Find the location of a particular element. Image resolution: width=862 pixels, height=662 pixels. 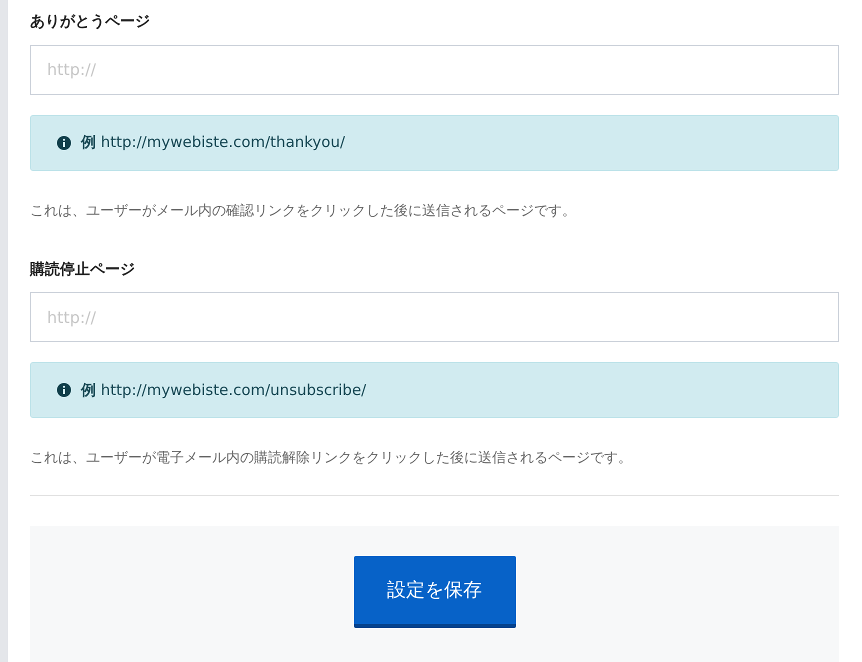

example-text: 例 http://mywebiste.com/thankyou/ is located at coordinates (213, 143).